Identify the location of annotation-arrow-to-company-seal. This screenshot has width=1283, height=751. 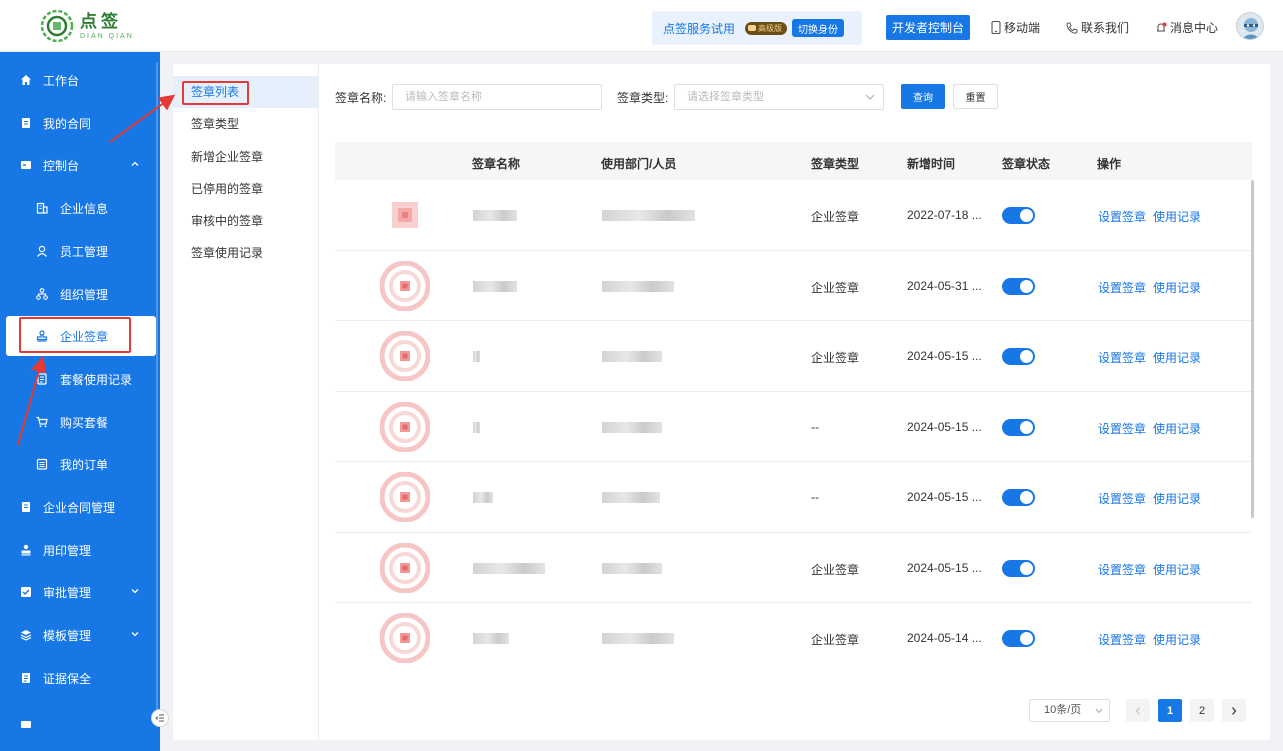
(32, 401).